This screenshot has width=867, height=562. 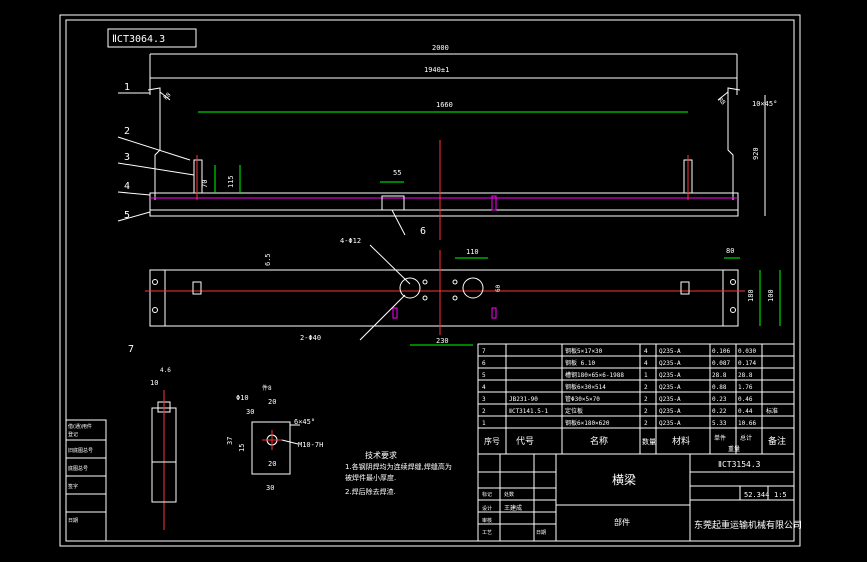 What do you see at coordinates (423, 231) in the screenshot?
I see `balloon-6: 6` at bounding box center [423, 231].